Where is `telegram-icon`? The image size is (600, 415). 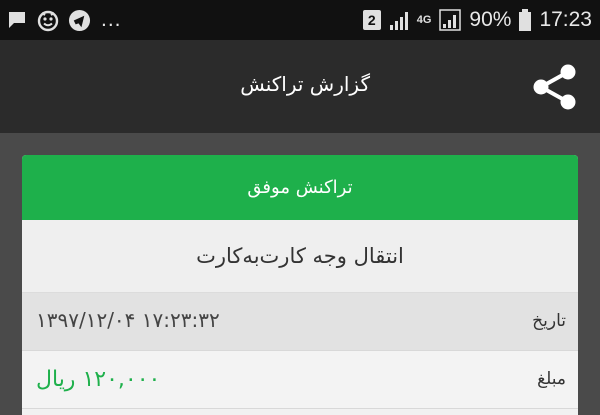 telegram-icon is located at coordinates (79, 20).